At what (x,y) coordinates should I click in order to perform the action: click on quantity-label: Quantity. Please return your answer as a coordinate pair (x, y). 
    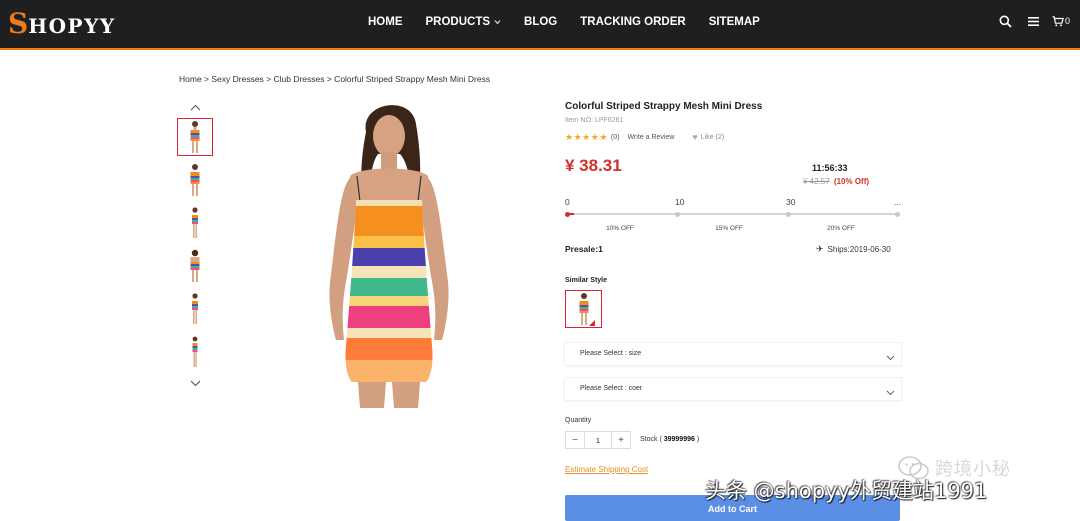
    Looking at the image, I should click on (578, 420).